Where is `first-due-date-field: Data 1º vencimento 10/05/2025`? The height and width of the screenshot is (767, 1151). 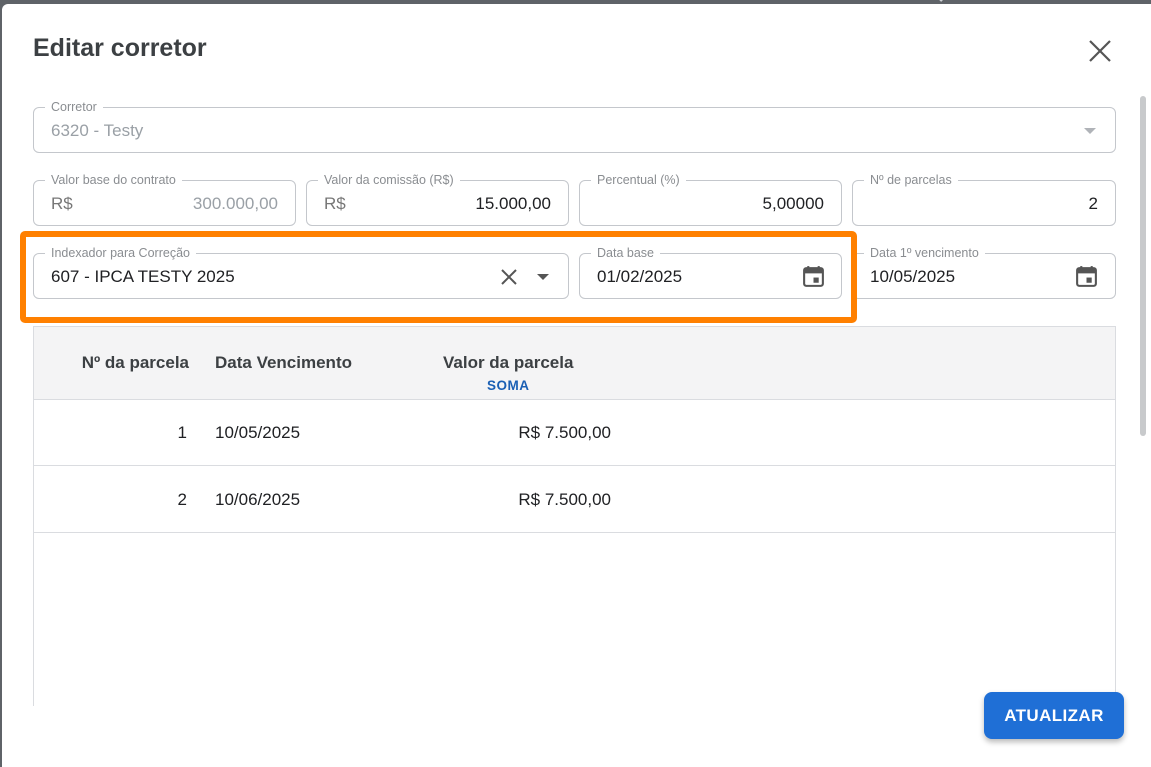
first-due-date-field: Data 1º vencimento 10/05/2025 is located at coordinates (984, 272).